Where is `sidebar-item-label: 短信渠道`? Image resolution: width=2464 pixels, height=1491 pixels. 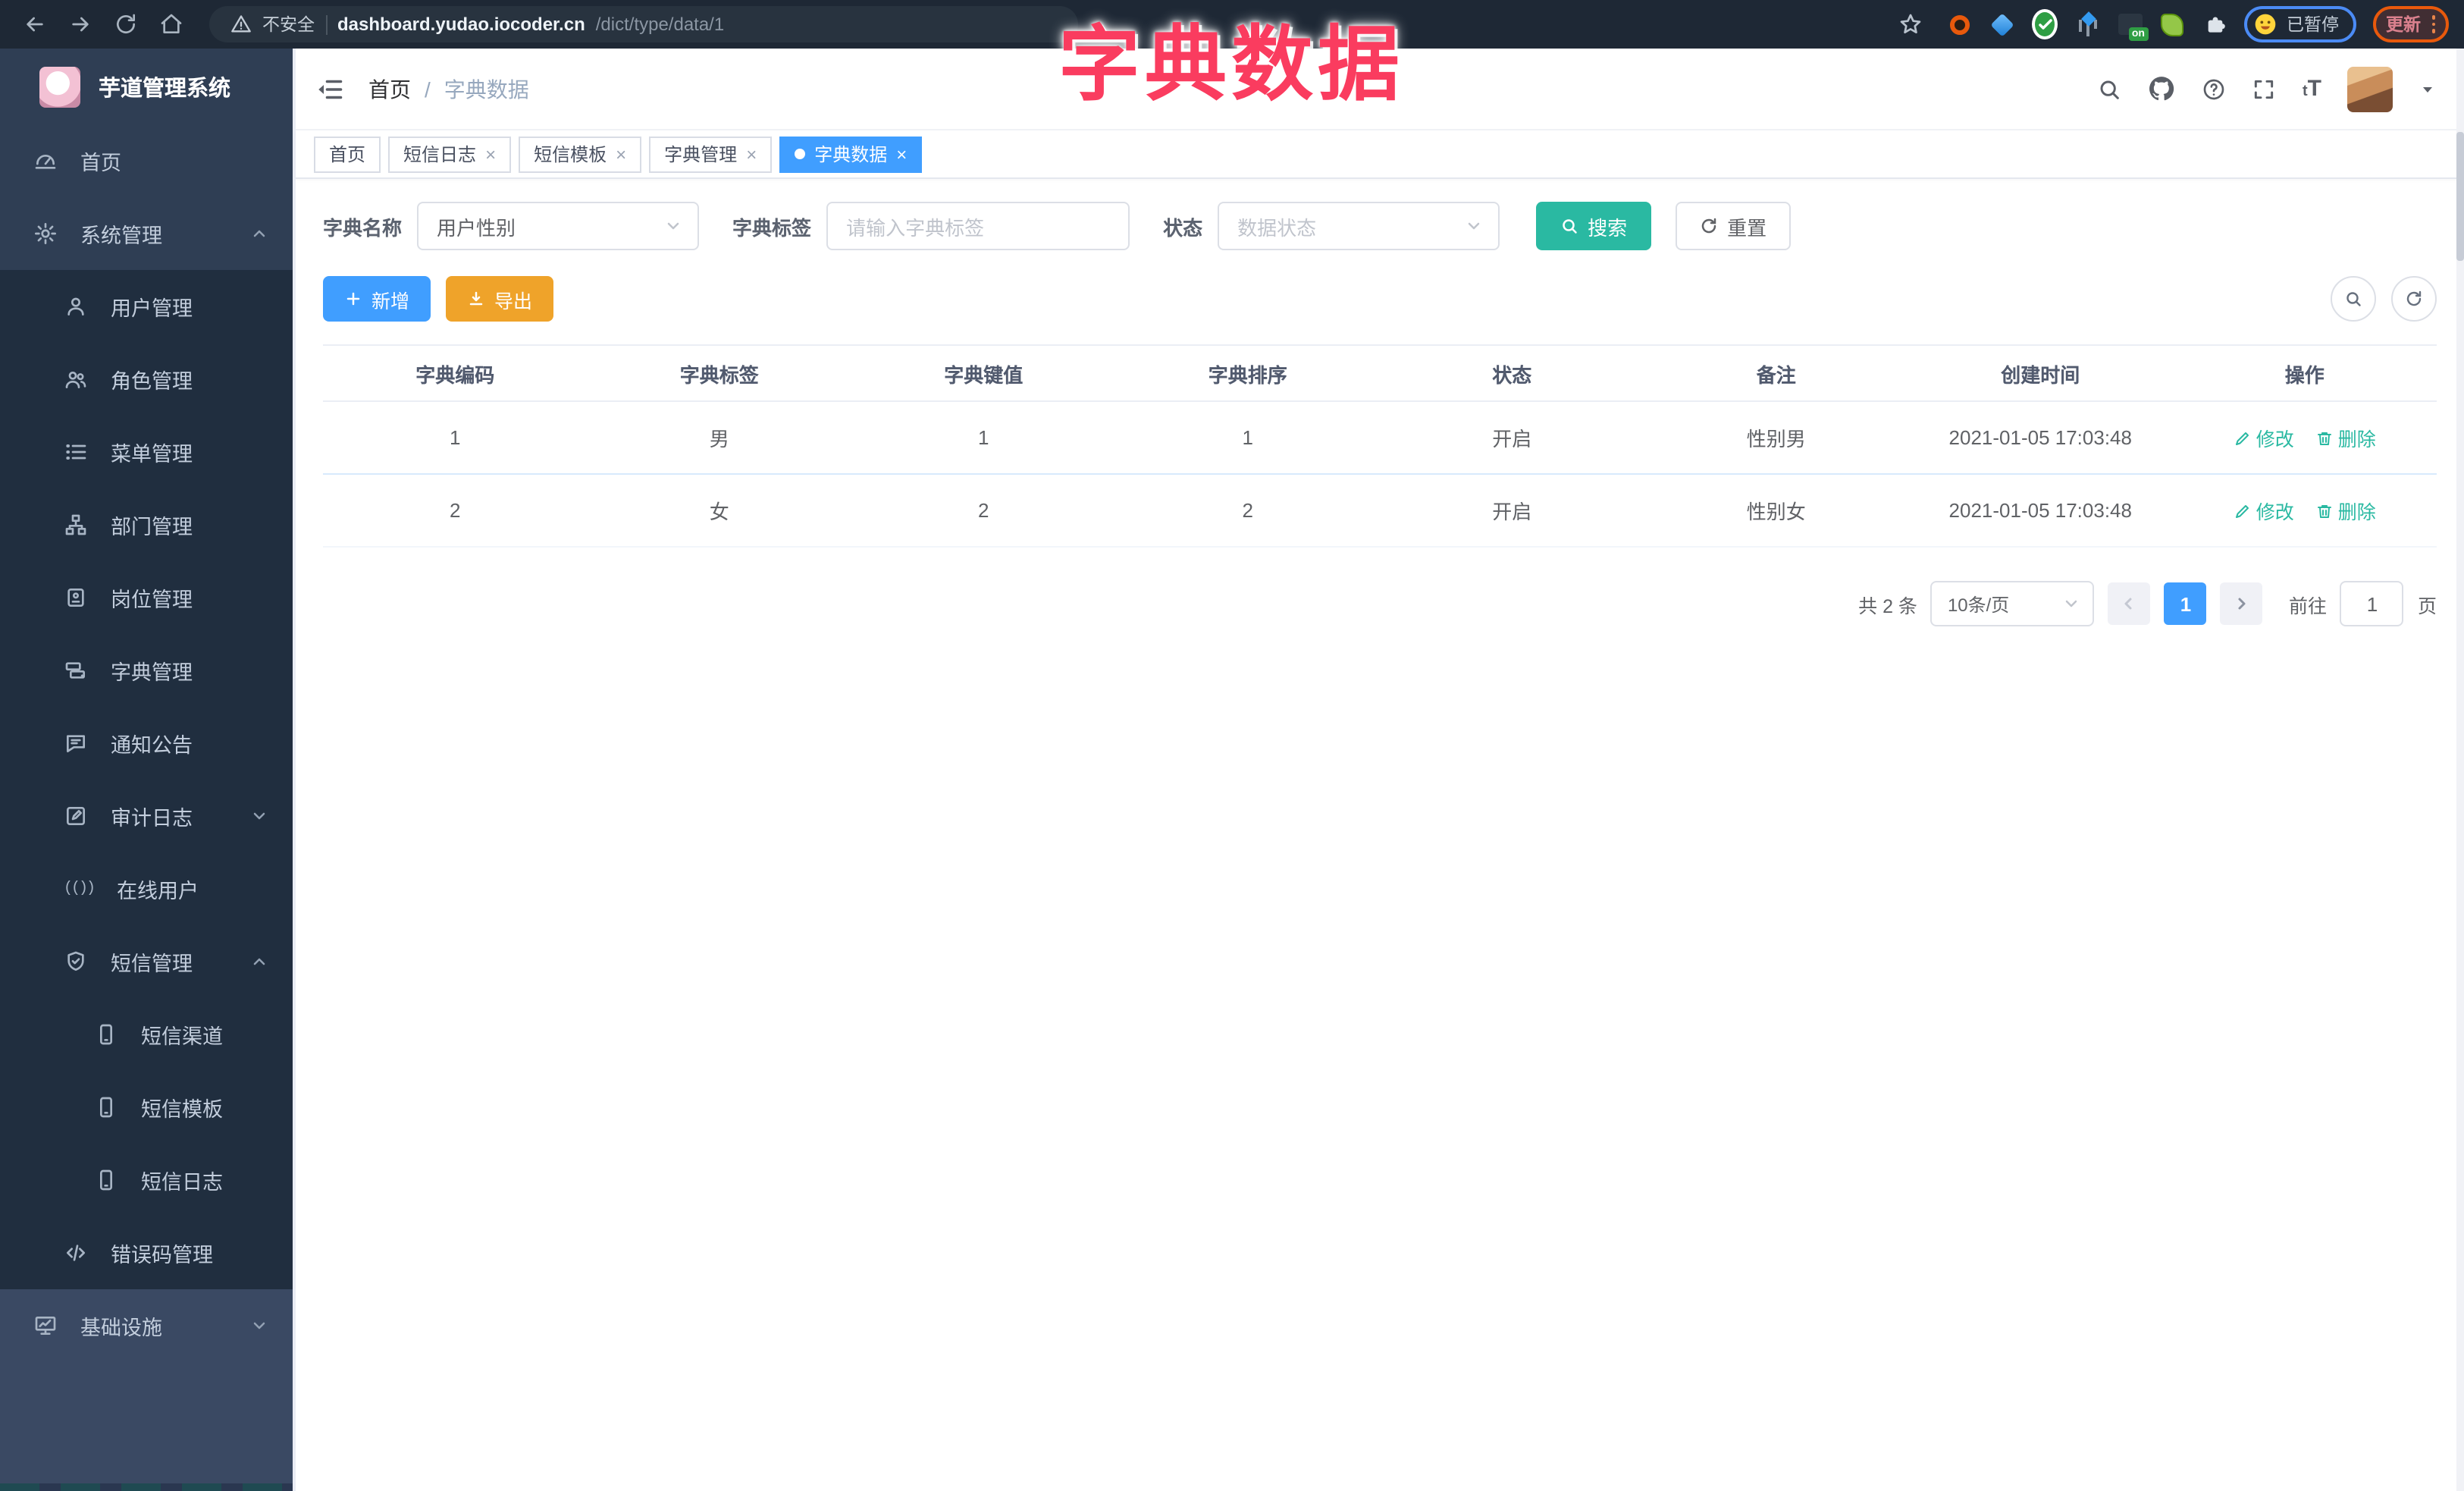
sidebar-item-label: 短信渠道 is located at coordinates (182, 1036).